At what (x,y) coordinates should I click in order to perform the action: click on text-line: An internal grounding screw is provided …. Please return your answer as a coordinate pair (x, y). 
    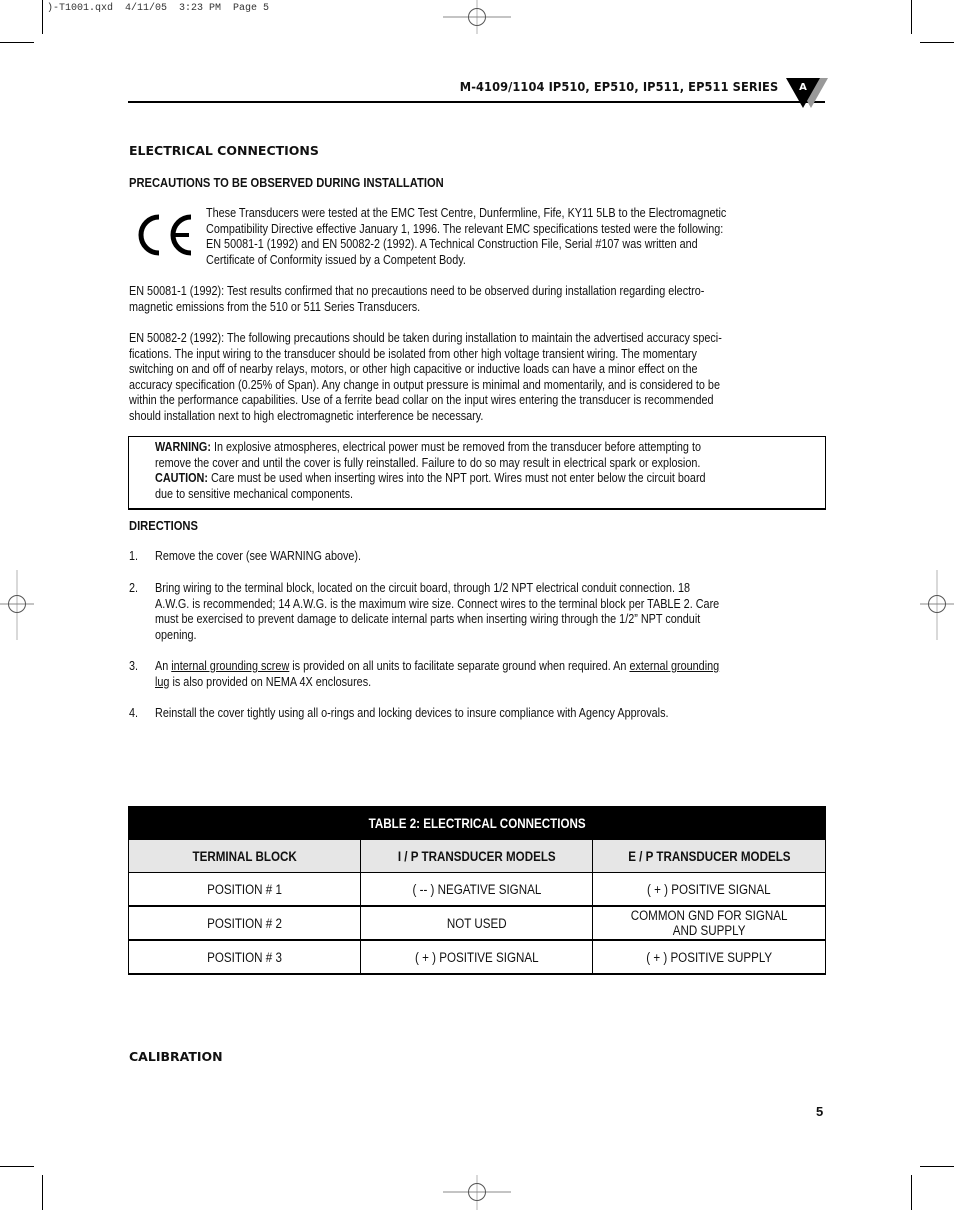
    Looking at the image, I should click on (499, 667).